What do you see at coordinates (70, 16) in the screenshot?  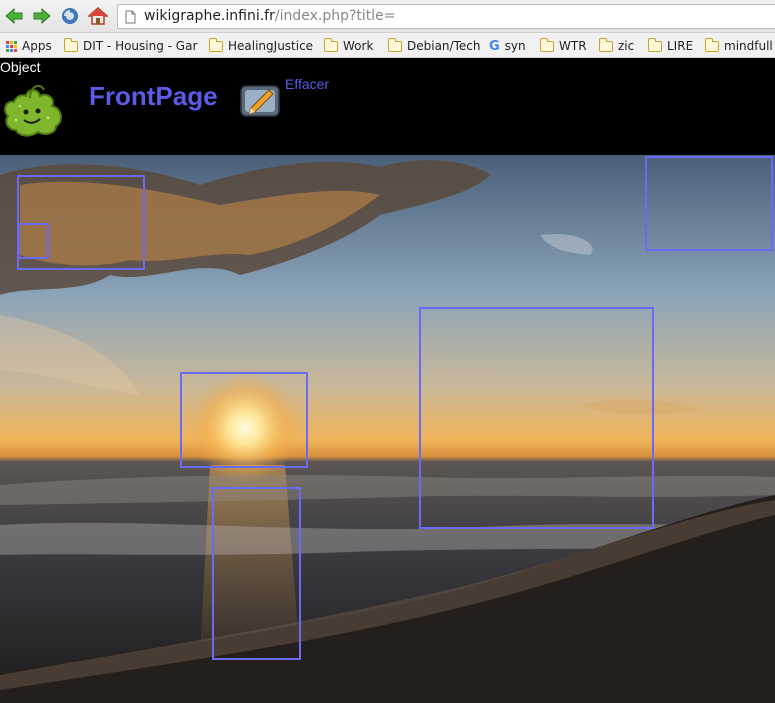 I see `reload-icon` at bounding box center [70, 16].